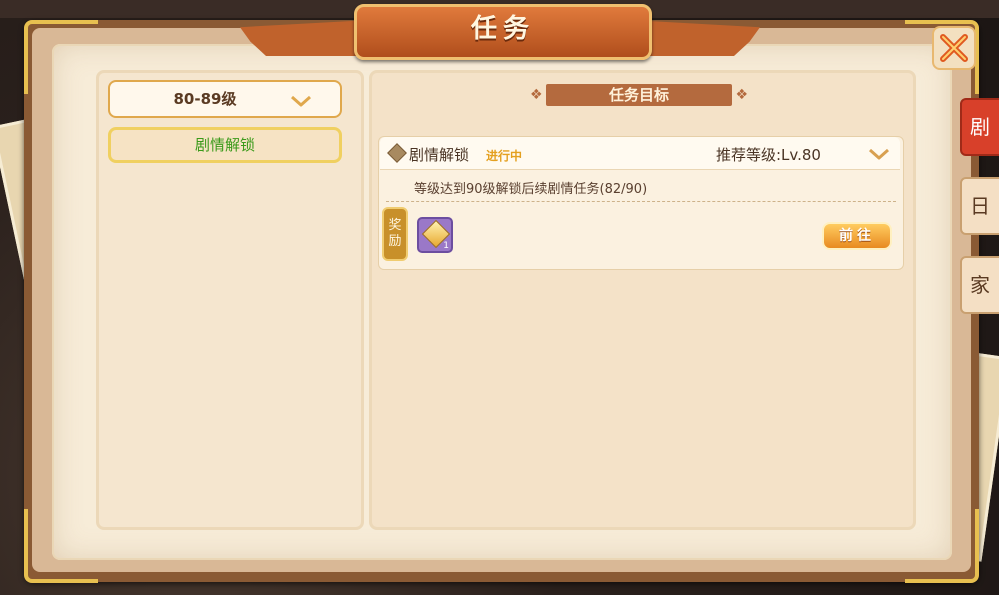 The width and height of the screenshot is (999, 595). What do you see at coordinates (225, 145) in the screenshot?
I see `category-item-story-unlock: 剧情解锁` at bounding box center [225, 145].